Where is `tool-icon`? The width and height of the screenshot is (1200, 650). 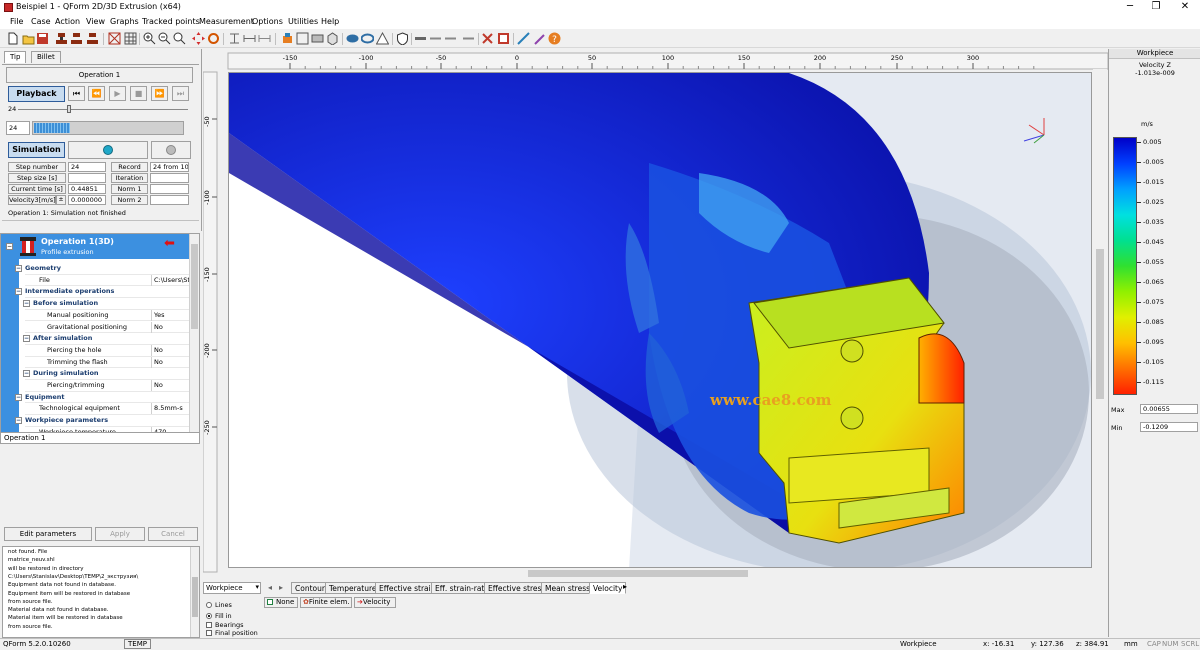
tool-icon is located at coordinates (420, 38).